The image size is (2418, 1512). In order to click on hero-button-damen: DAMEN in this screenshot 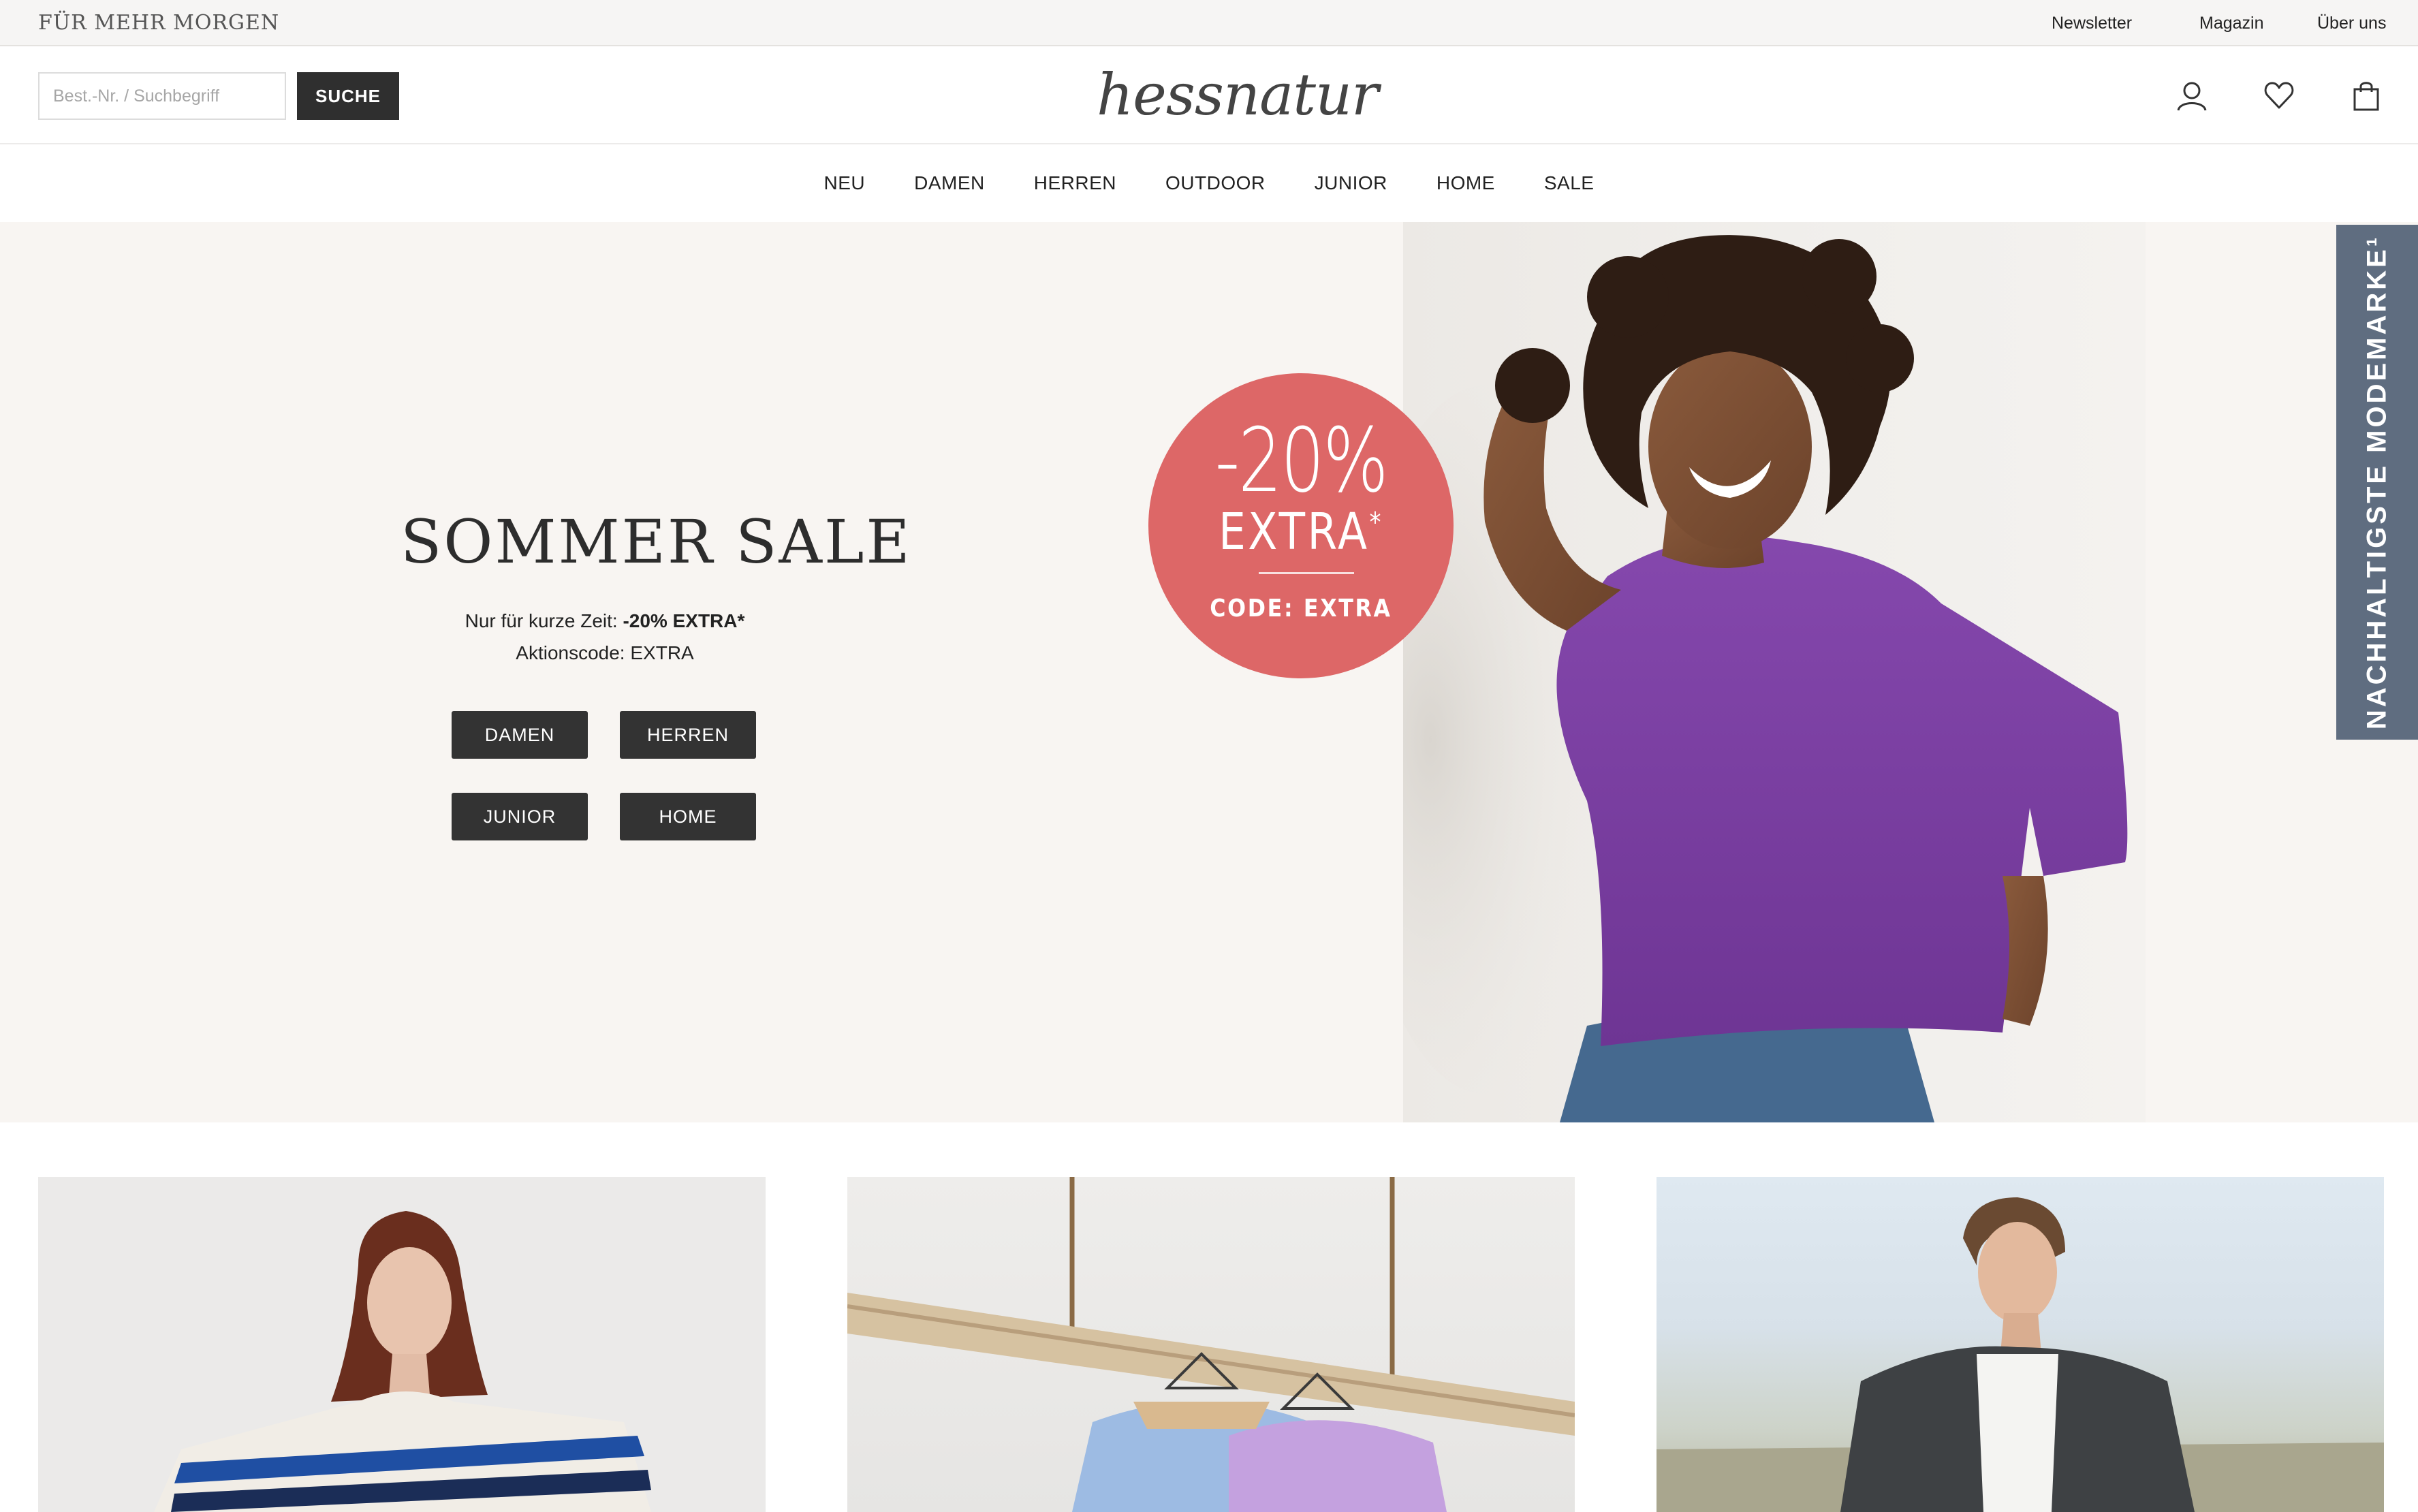, I will do `click(520, 735)`.